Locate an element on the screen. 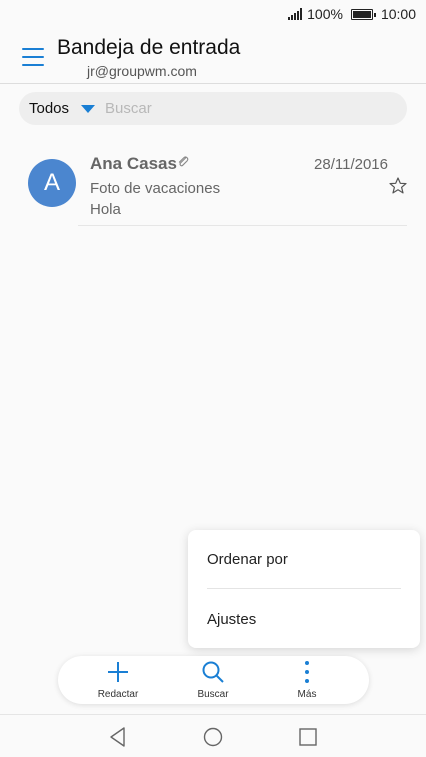 The image size is (426, 757). email-sender: Ana Casas is located at coordinates (133, 163).